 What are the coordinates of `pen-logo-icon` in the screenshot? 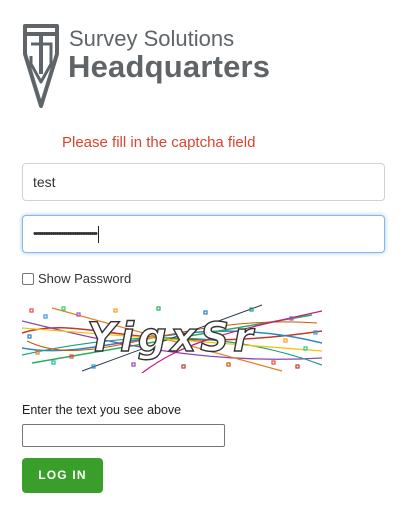 It's located at (41, 66).